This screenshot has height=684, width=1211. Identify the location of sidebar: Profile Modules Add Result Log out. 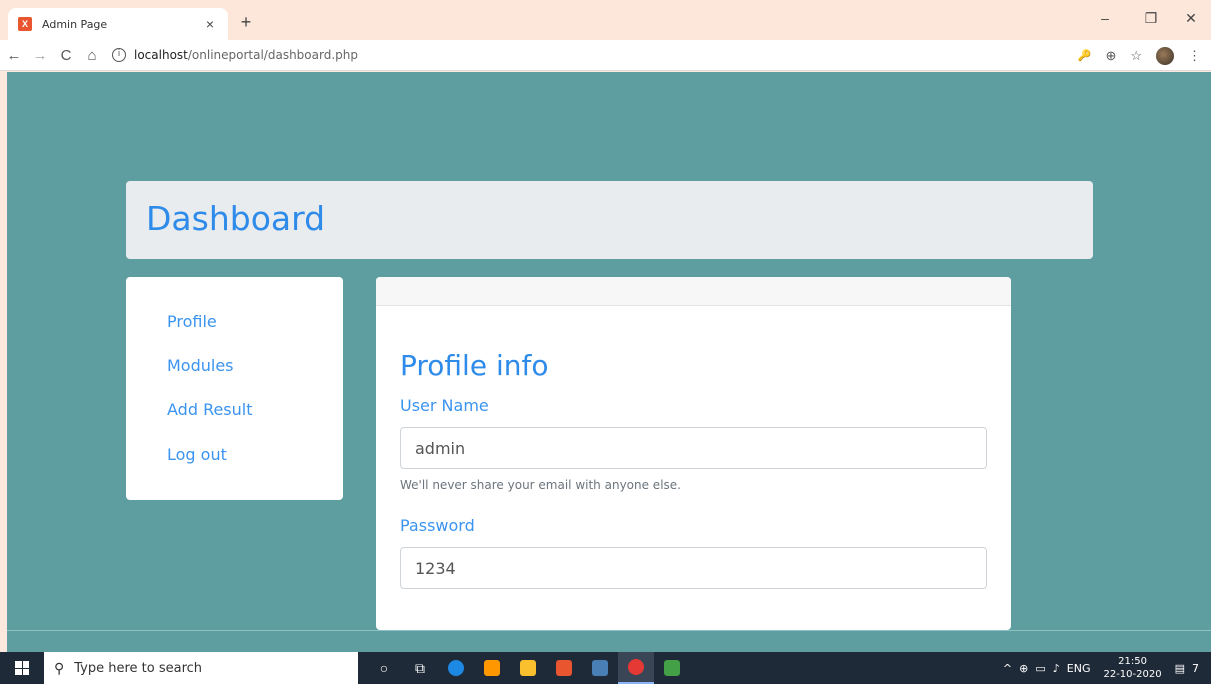
(234, 388).